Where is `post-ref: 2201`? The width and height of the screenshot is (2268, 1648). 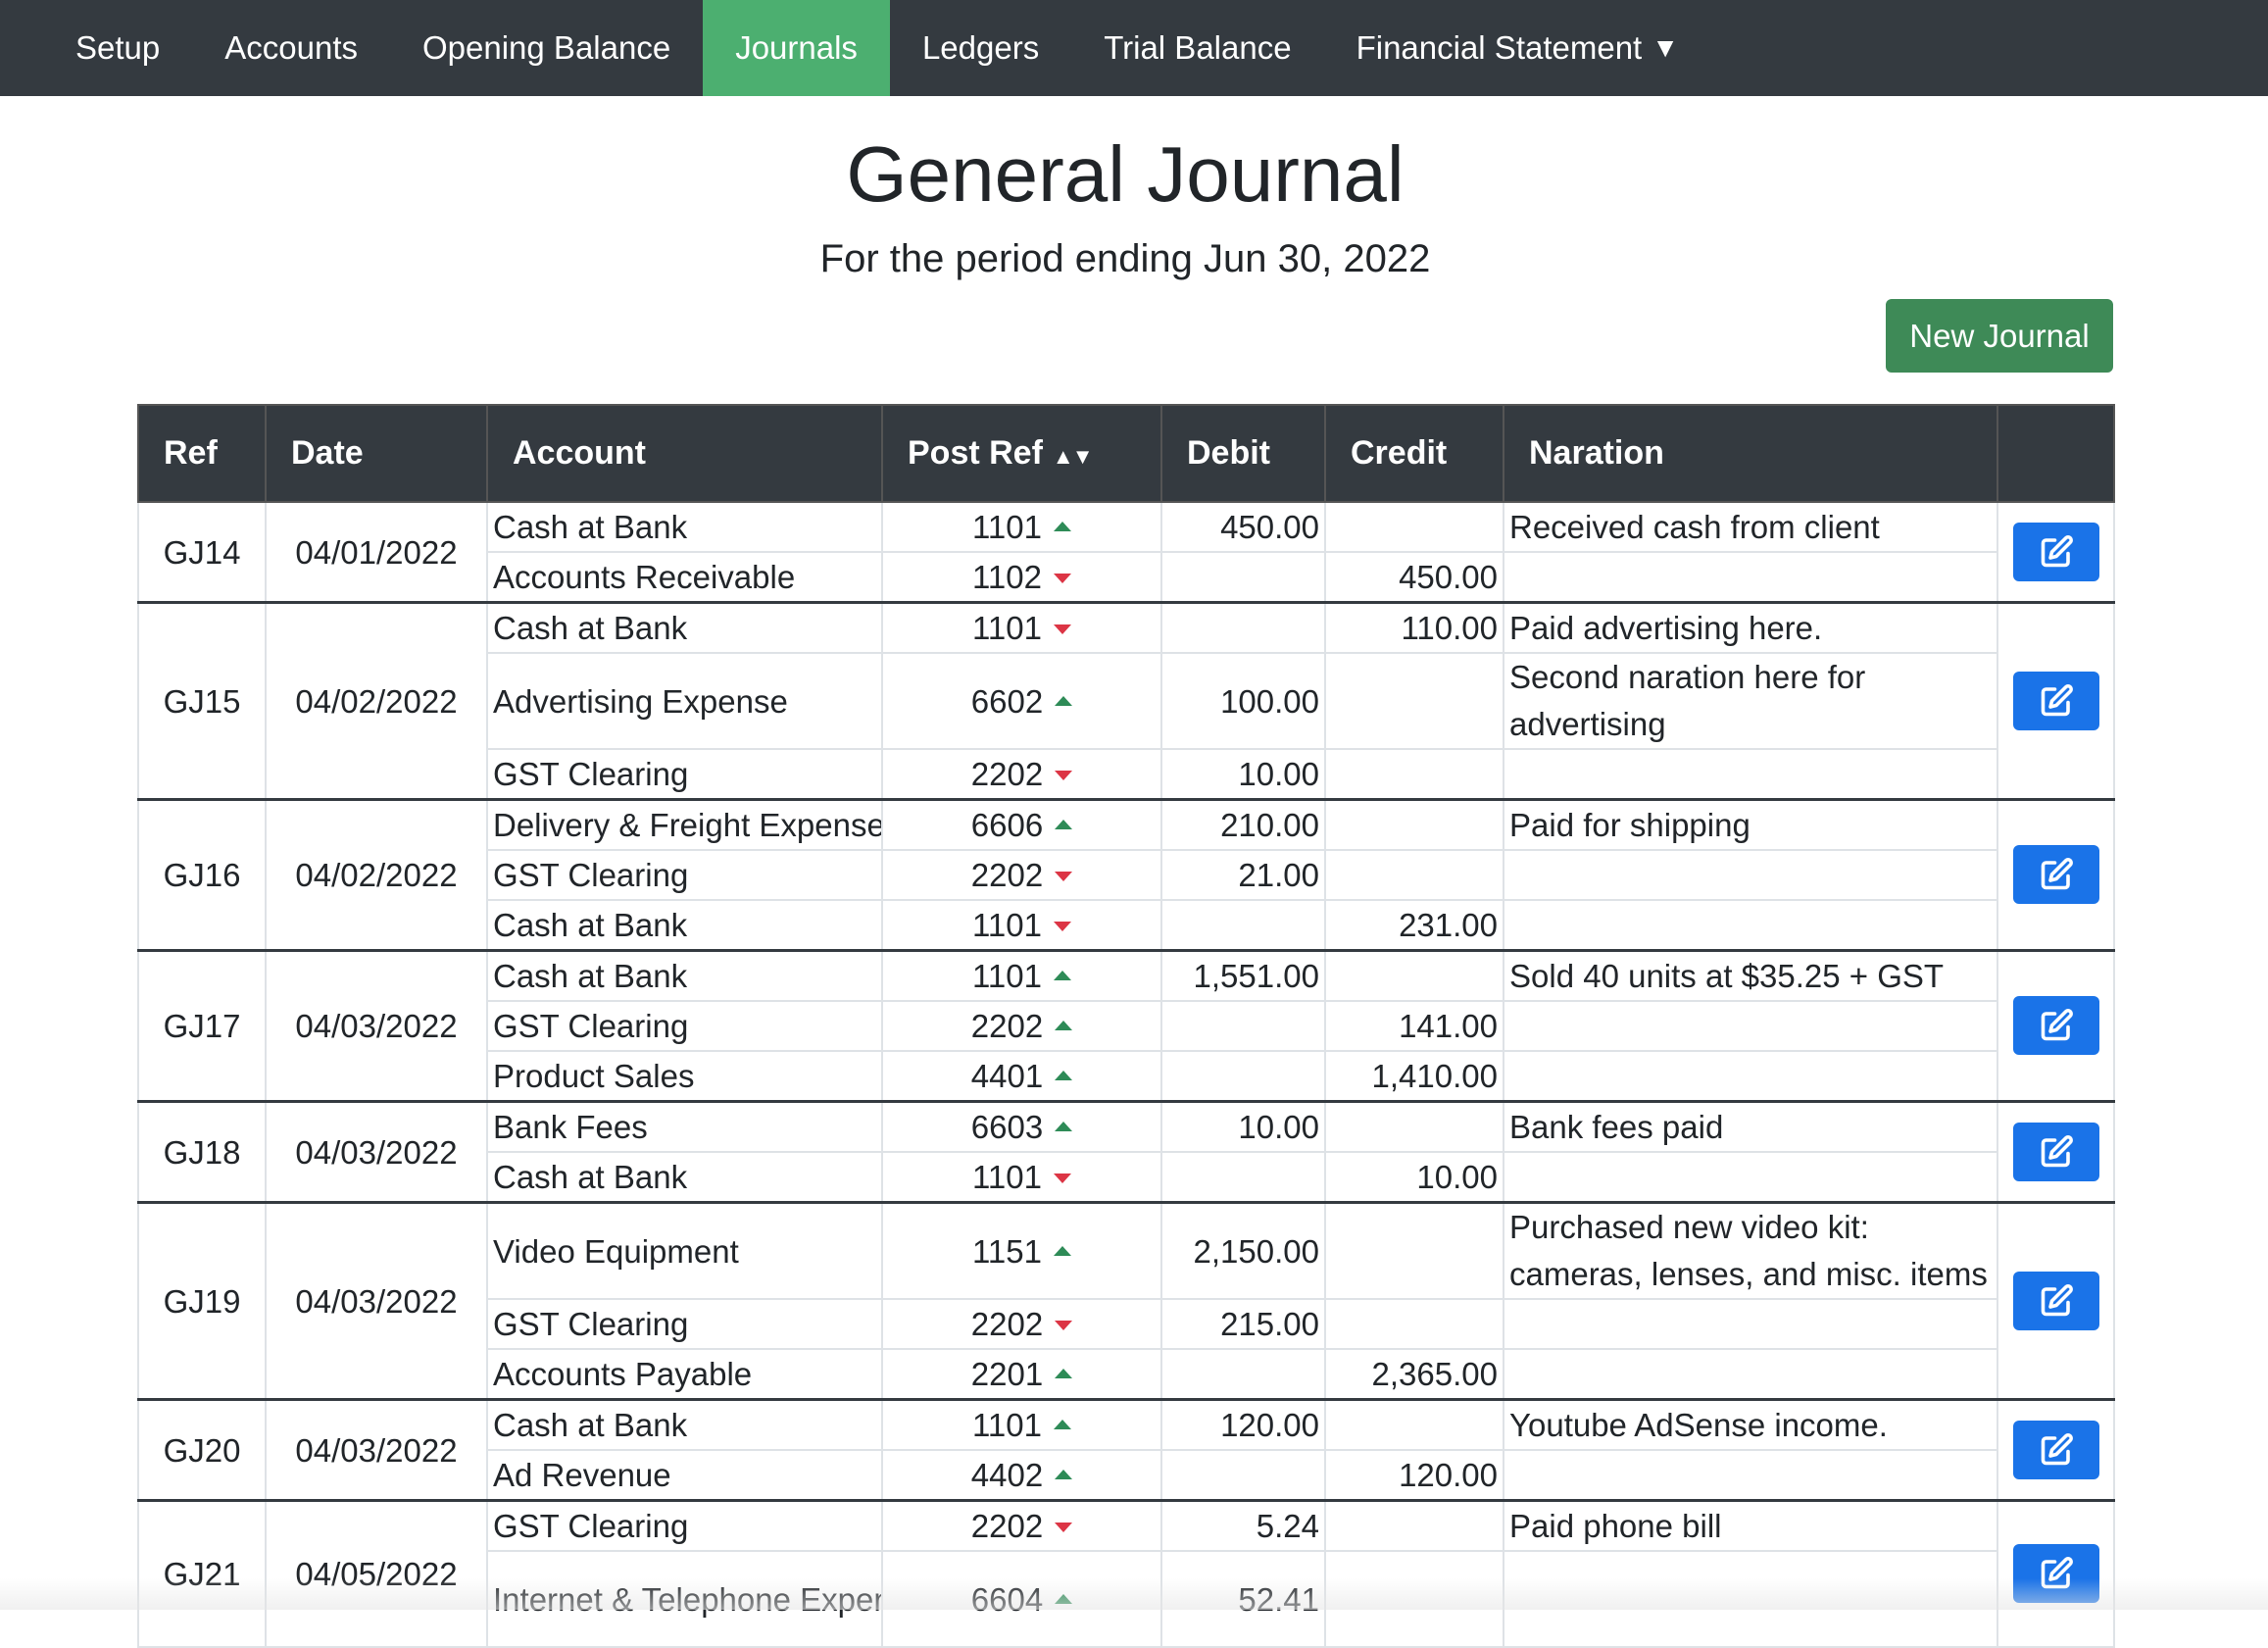
post-ref: 2201 is located at coordinates (1021, 1374).